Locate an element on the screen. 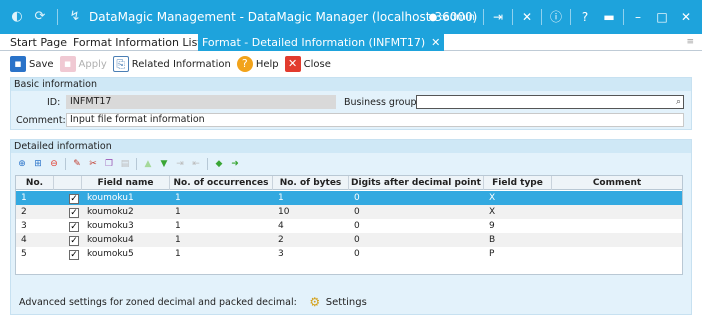 The image size is (702, 324). tab-format-information-list: Format Information List is located at coordinates (137, 42).